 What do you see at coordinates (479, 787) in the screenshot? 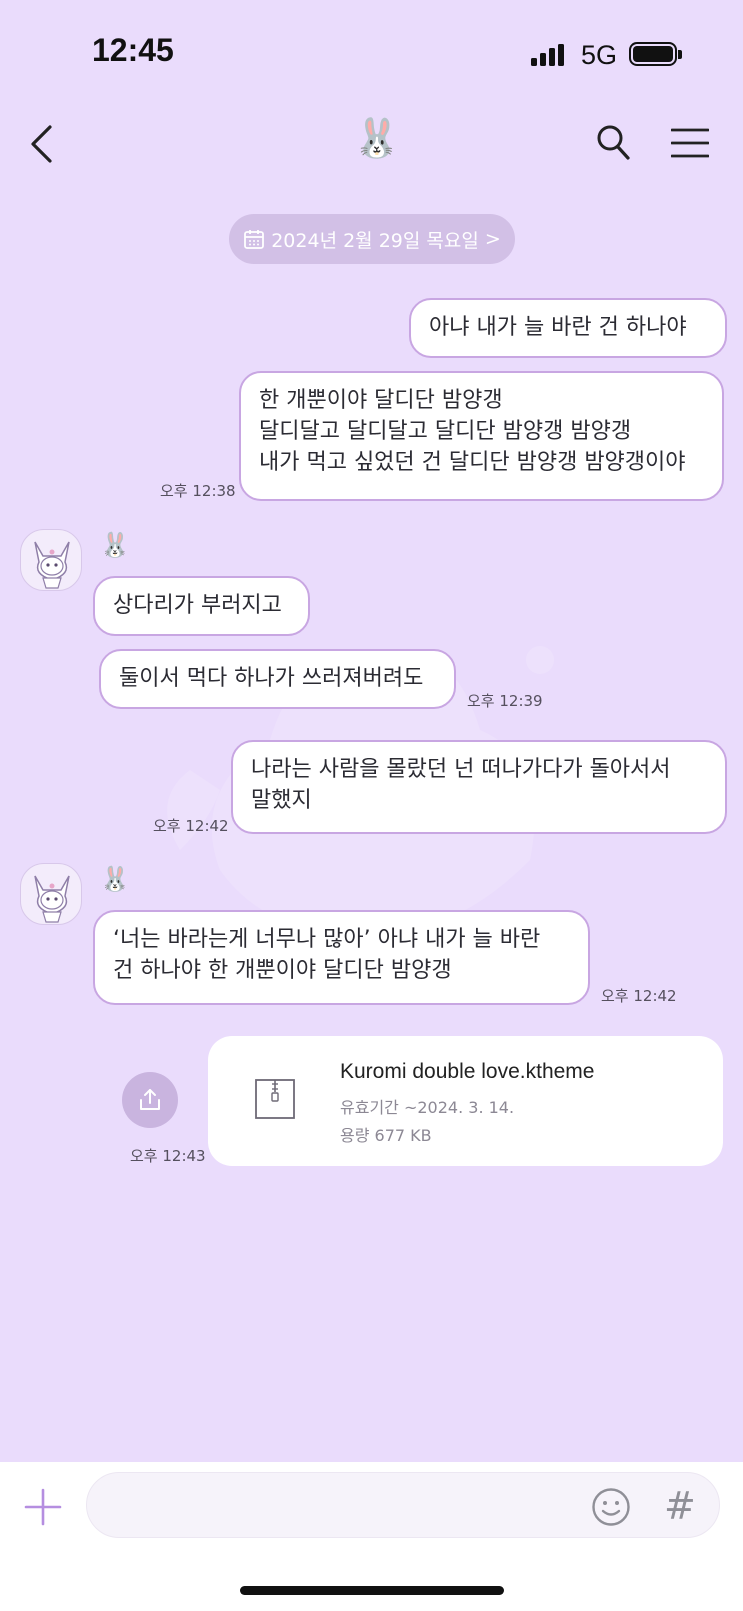
I see `message-bubble-sent: 나라는 사람을 몰랐던 넌 떠나가다가 돌아서서 말했지` at bounding box center [479, 787].